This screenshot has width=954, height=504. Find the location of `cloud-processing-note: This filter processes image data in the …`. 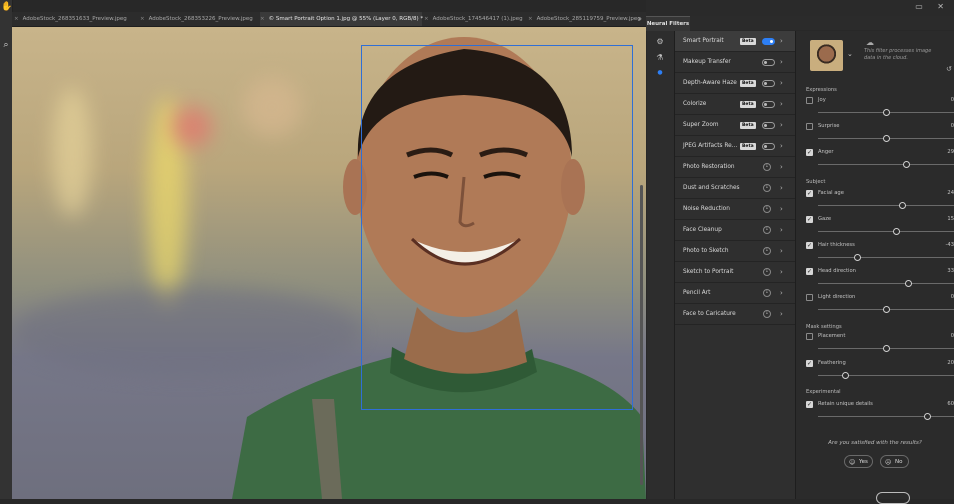

cloud-processing-note: This filter processes image data in the … is located at coordinates (898, 54).